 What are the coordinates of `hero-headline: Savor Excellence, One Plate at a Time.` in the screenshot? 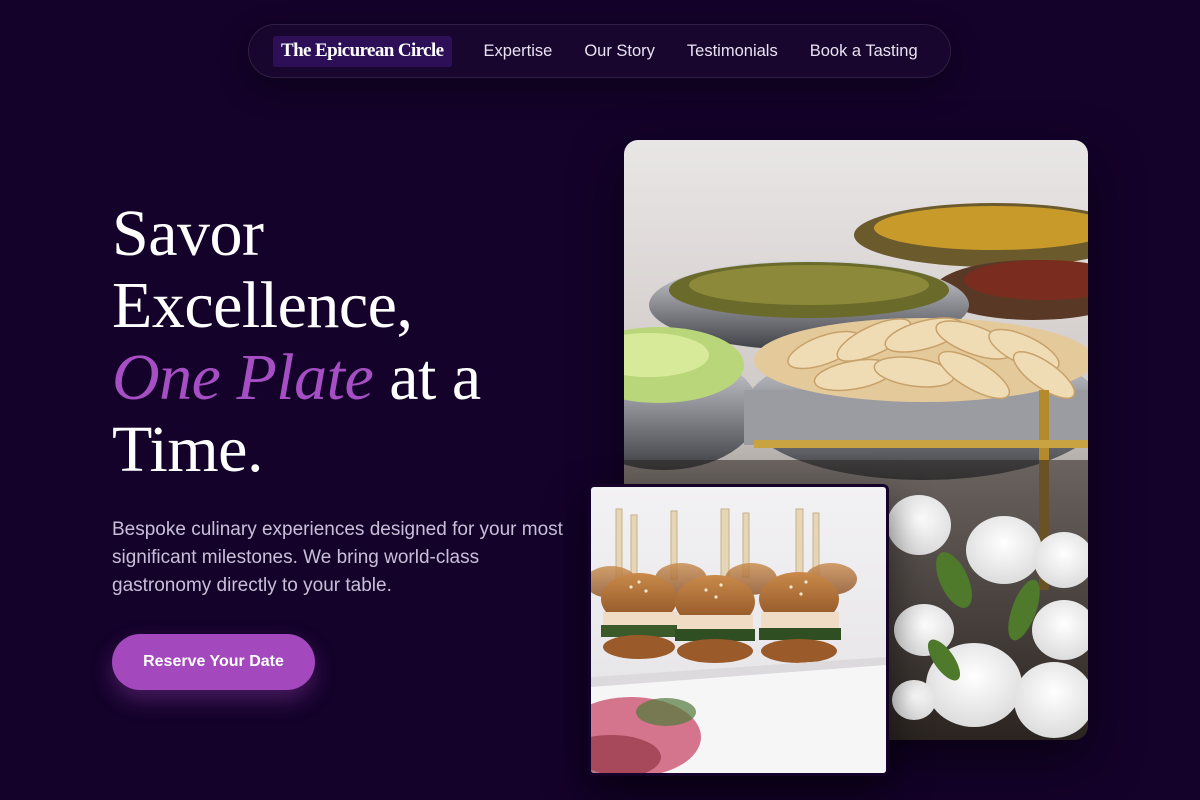 It's located at (352, 342).